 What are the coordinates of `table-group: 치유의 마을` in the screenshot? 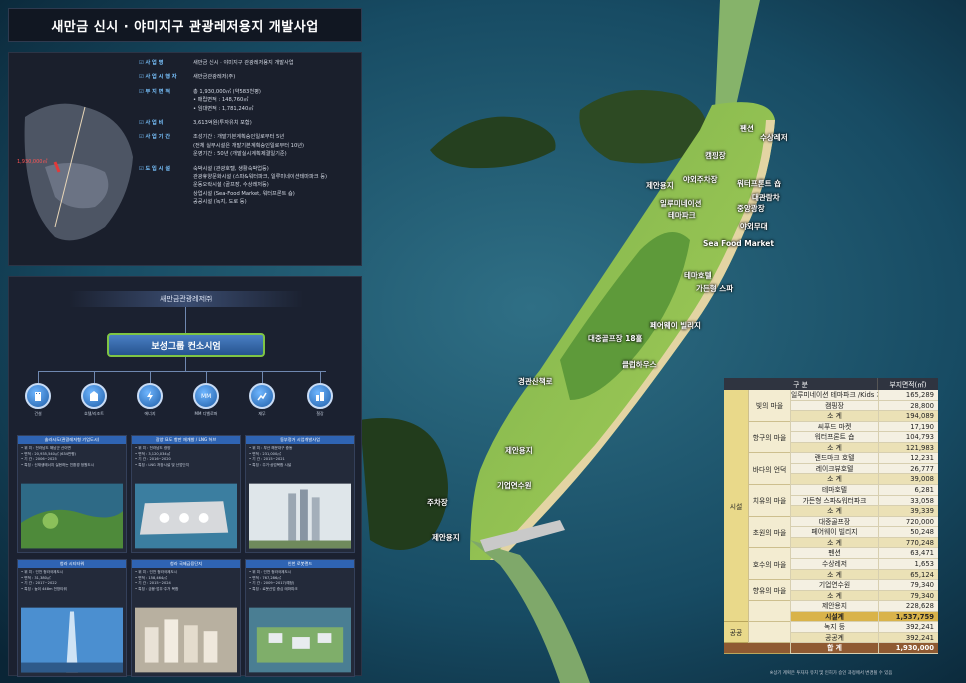 It's located at (769, 501).